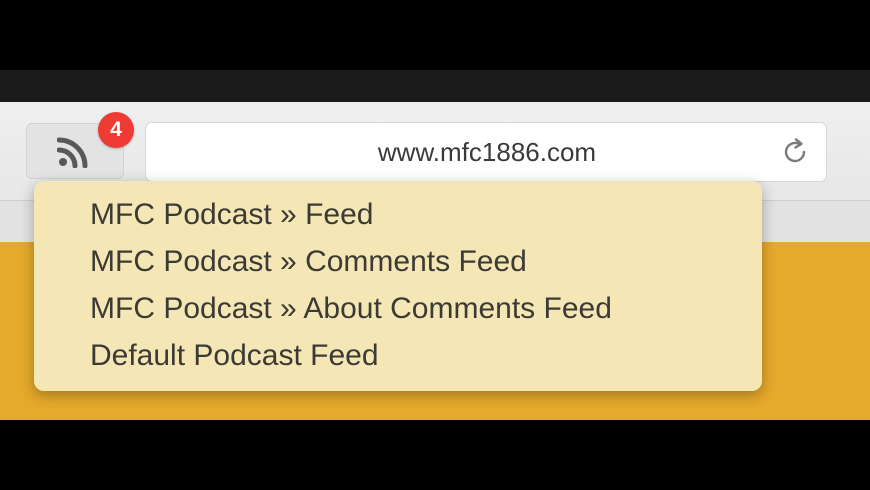 This screenshot has height=490, width=870. Describe the element at coordinates (398, 214) in the screenshot. I see `menu-item-feed: MFC Podcast » Feed` at that location.